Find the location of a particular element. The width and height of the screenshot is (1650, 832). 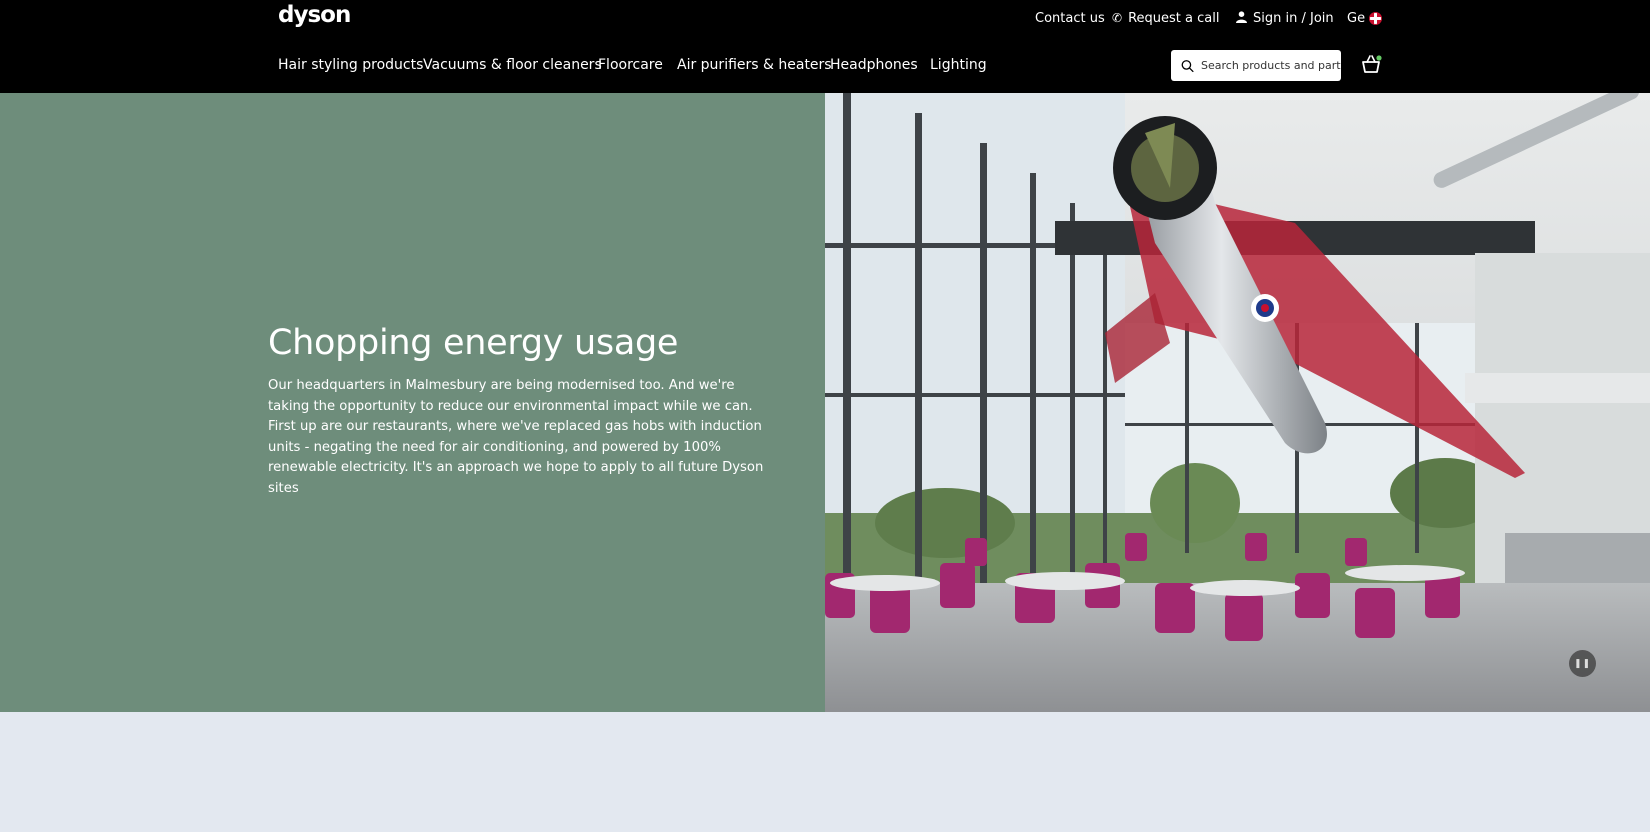

nav-lighting: Lighting is located at coordinates (958, 65).